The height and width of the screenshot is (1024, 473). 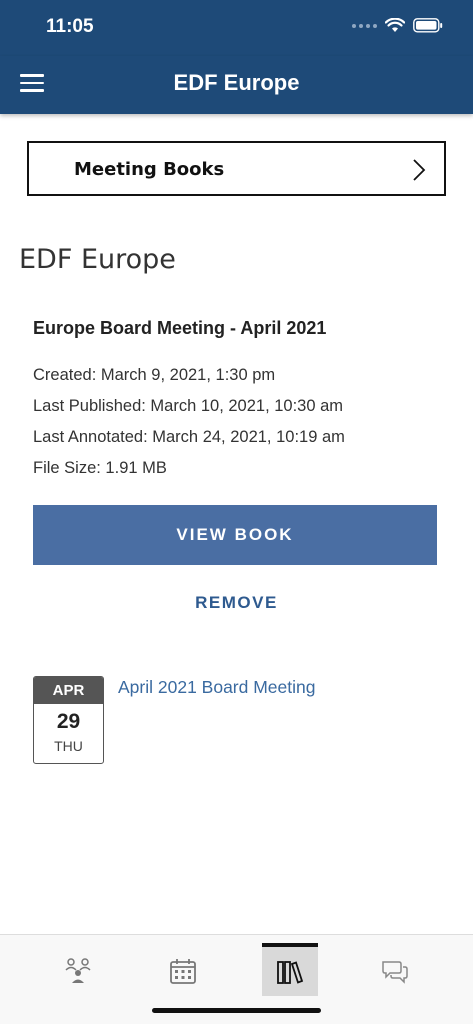 What do you see at coordinates (189, 437) in the screenshot?
I see `annotated-date: Last Annotated: March 24, 2021, 10:19 am` at bounding box center [189, 437].